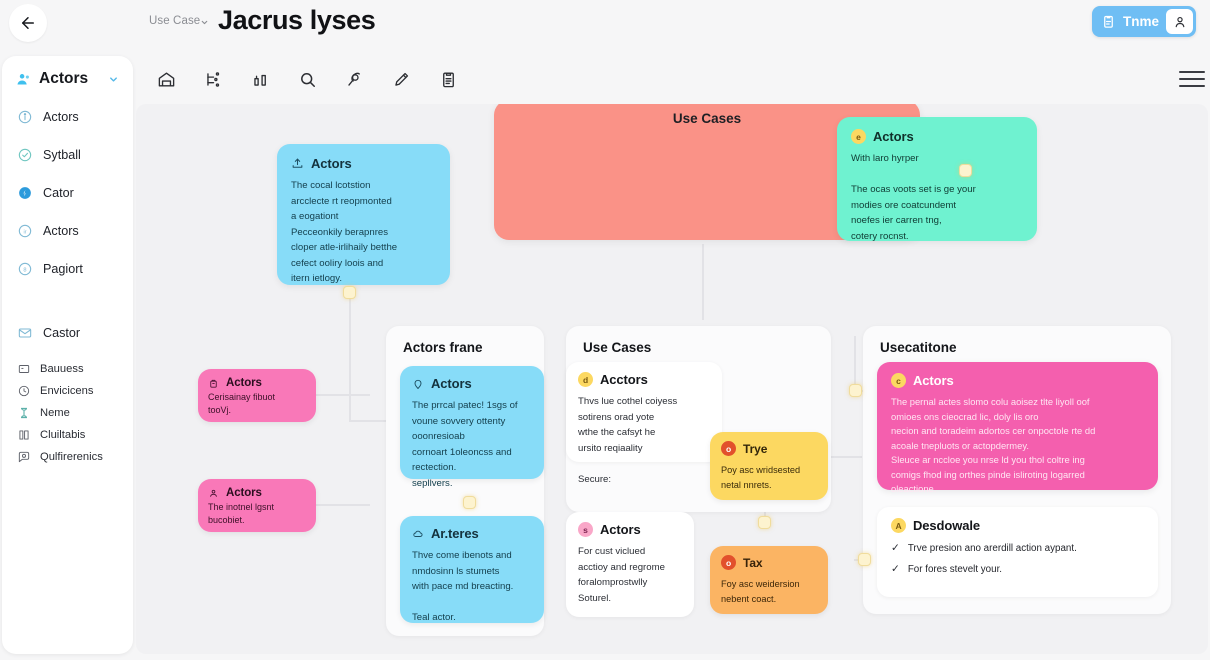  What do you see at coordinates (257, 395) in the screenshot?
I see `card-actors-pink-1: Actors Cerisainay fibuot tooVj.` at bounding box center [257, 395].